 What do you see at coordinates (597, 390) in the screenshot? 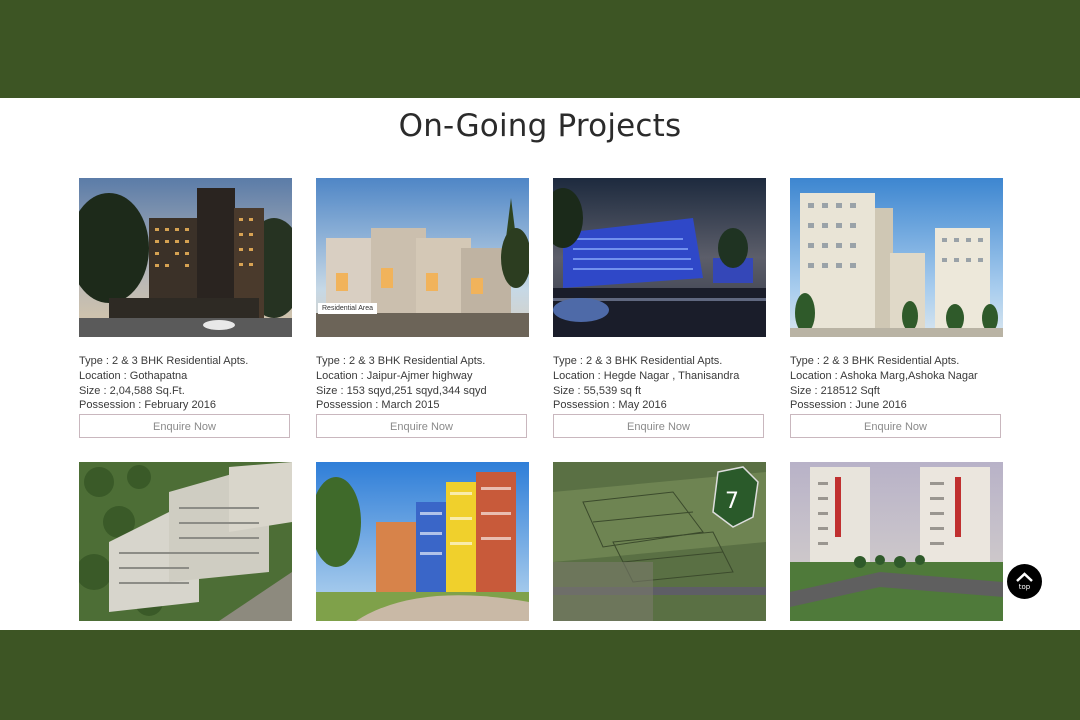
I see `project-size: Size : 55,539 sq ft` at bounding box center [597, 390].